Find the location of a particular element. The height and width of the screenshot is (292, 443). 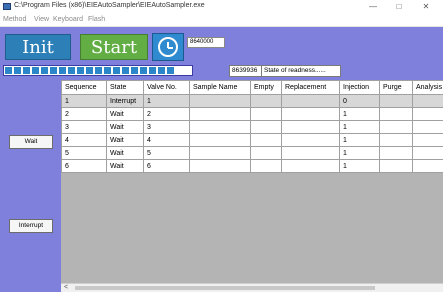

column-header: Purge is located at coordinates (396, 87).